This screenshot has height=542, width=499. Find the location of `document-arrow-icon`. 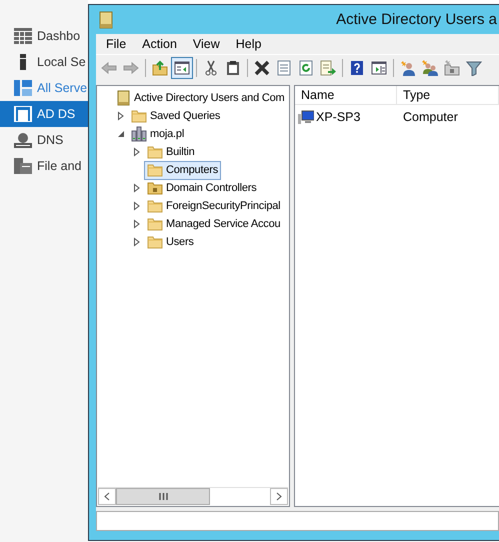

document-arrow-icon is located at coordinates (328, 68).